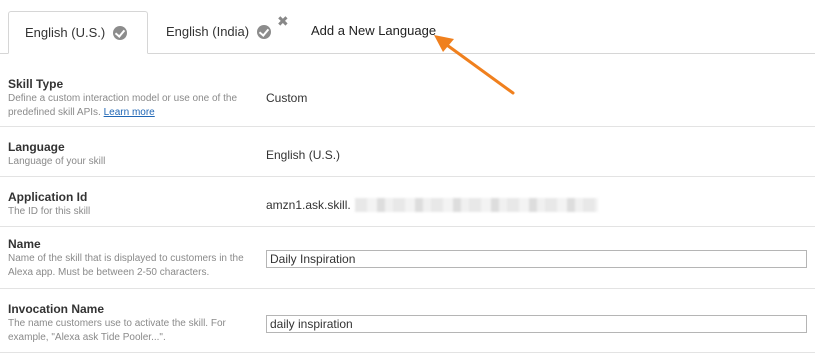  I want to click on name-label: Name, so click(24, 244).